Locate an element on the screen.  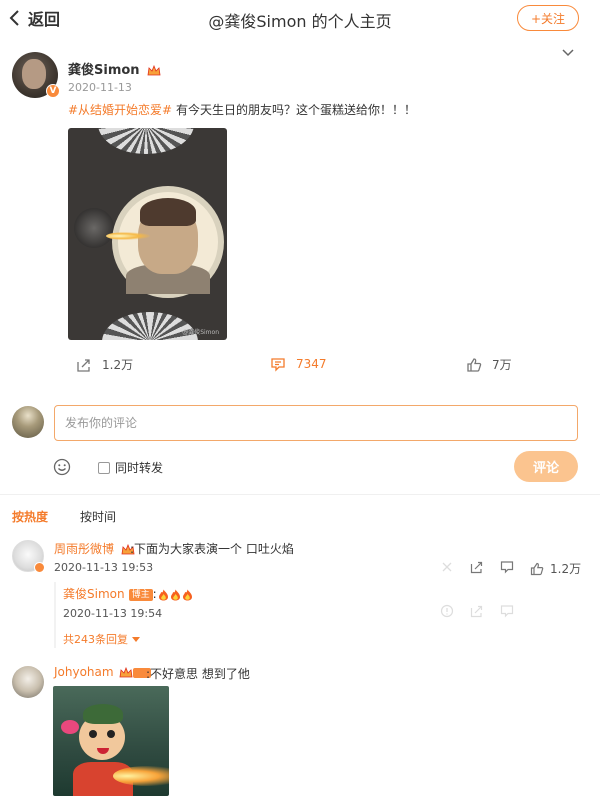
repost-checkbox: 同时转发 is located at coordinates (130, 467).